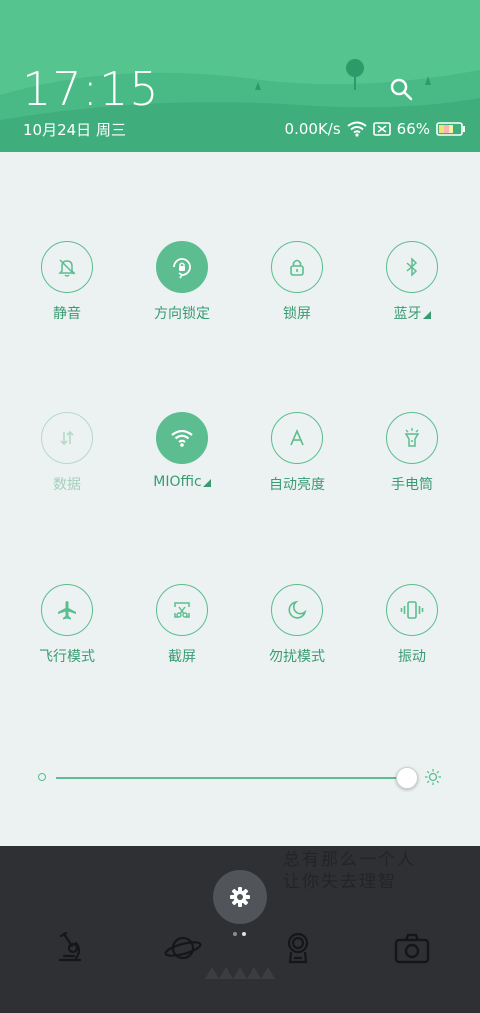 The height and width of the screenshot is (1013, 480). I want to click on vibrate-icon, so click(412, 610).